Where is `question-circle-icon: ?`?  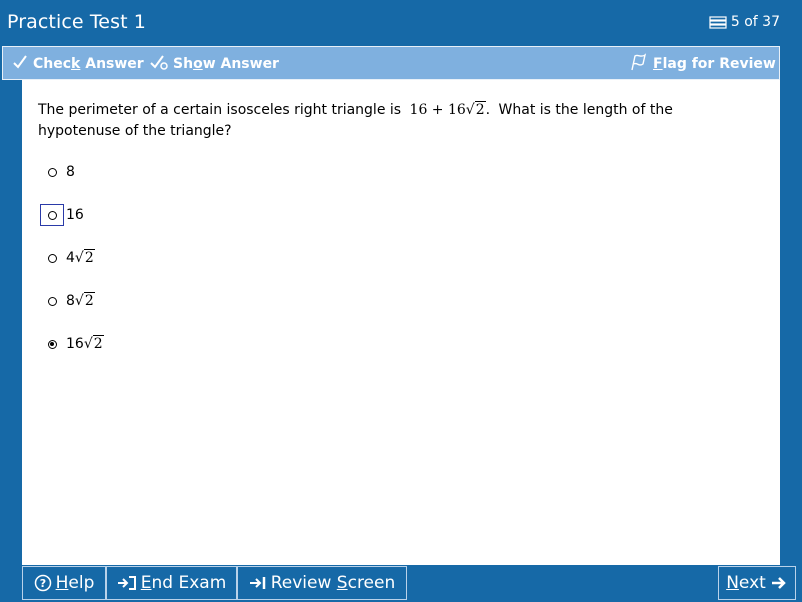
question-circle-icon: ? is located at coordinates (43, 583).